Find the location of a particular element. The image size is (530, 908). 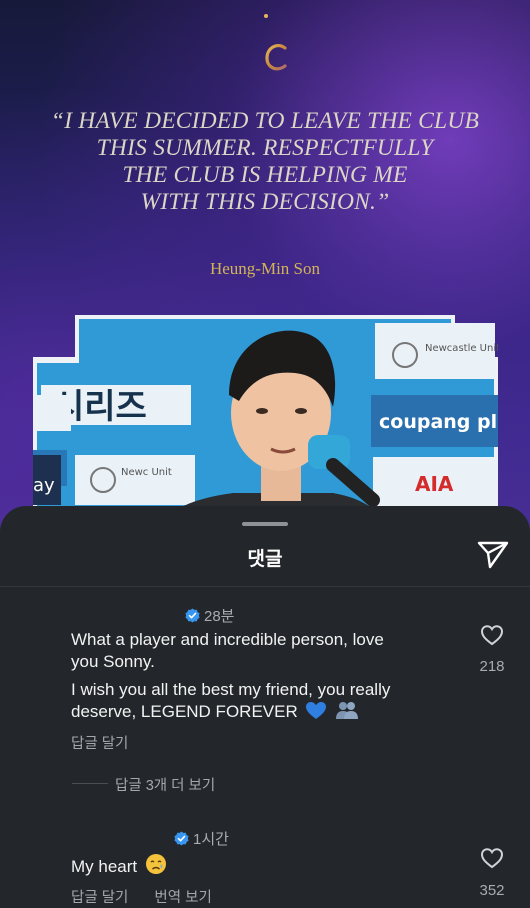

backdrop-newcastle-text: Newcastle United is located at coordinates (461, 348).